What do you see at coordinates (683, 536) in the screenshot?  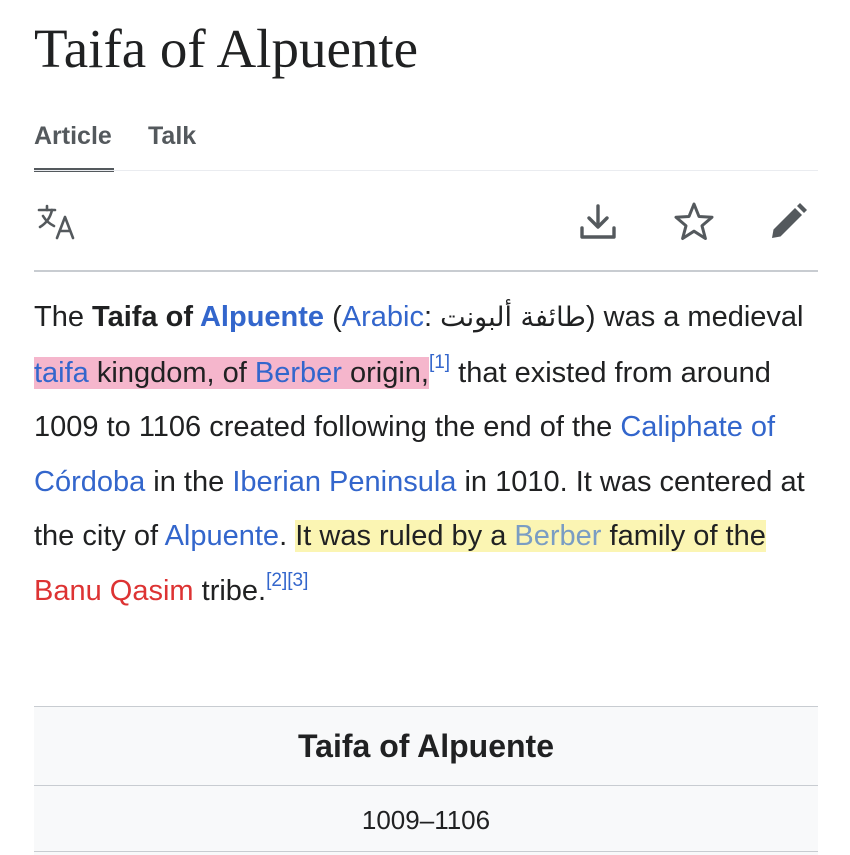 I see `text-run: family of the` at bounding box center [683, 536].